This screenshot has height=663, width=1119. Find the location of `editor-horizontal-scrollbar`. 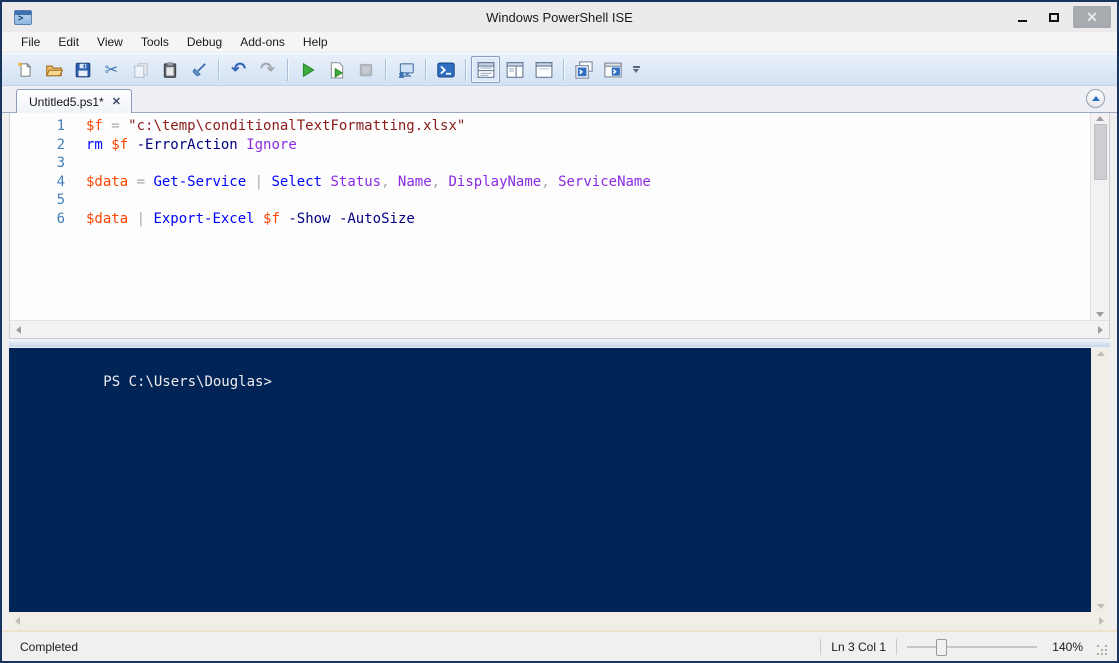

editor-horizontal-scrollbar is located at coordinates (559, 329).